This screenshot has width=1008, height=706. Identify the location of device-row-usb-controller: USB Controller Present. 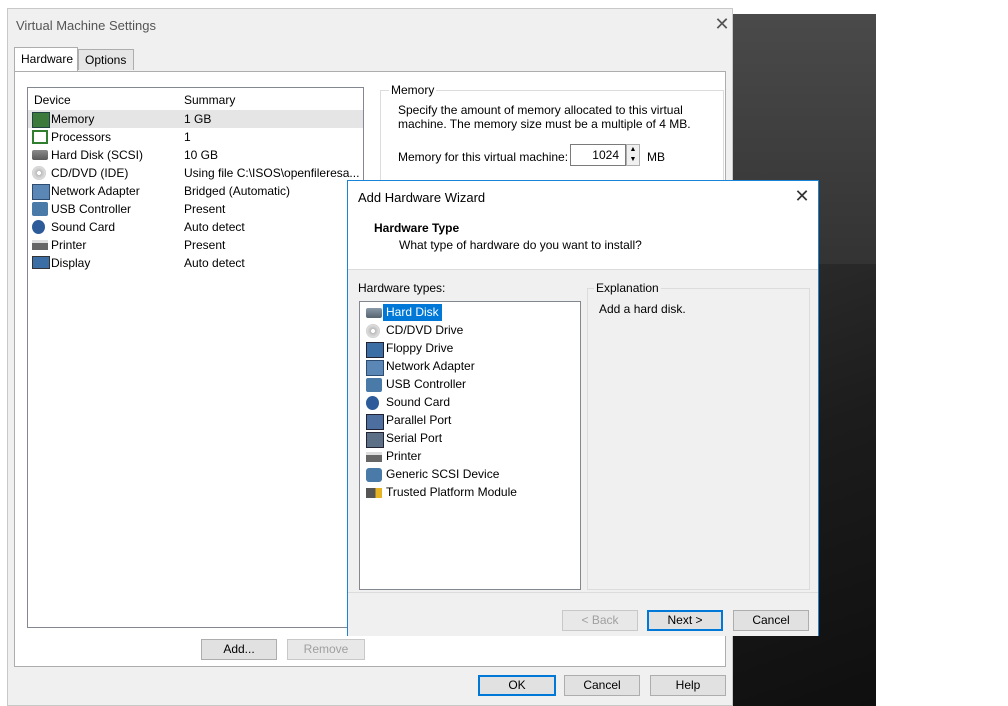
(195, 209).